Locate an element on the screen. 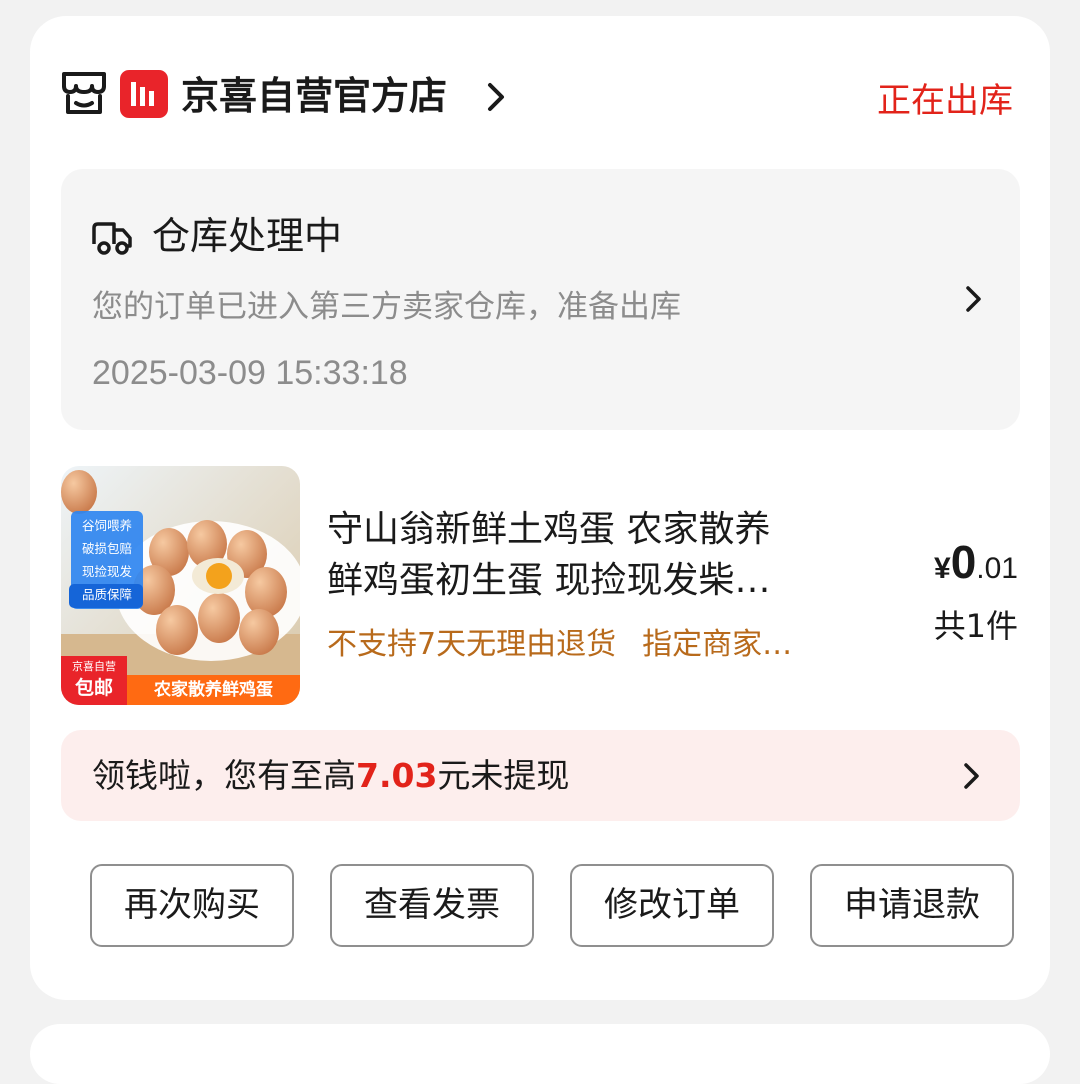 The image size is (1080, 1084). image-corner-big: 包邮 is located at coordinates (93, 688).